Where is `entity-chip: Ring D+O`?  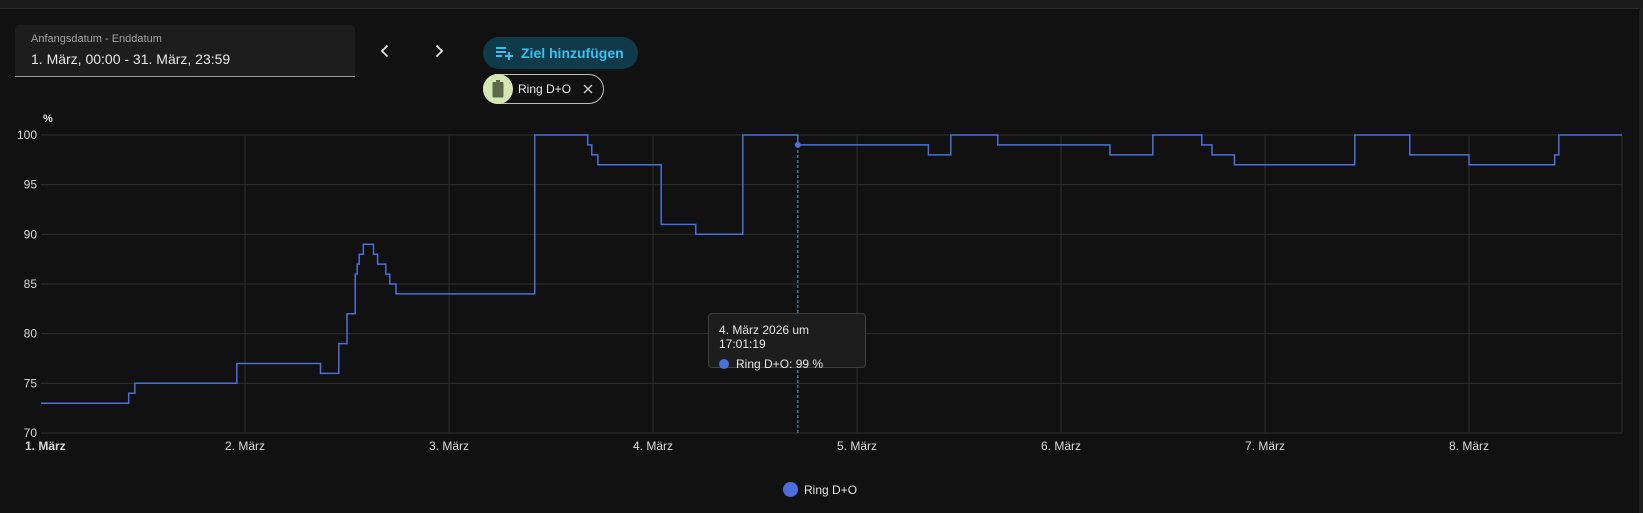
entity-chip: Ring D+O is located at coordinates (544, 89).